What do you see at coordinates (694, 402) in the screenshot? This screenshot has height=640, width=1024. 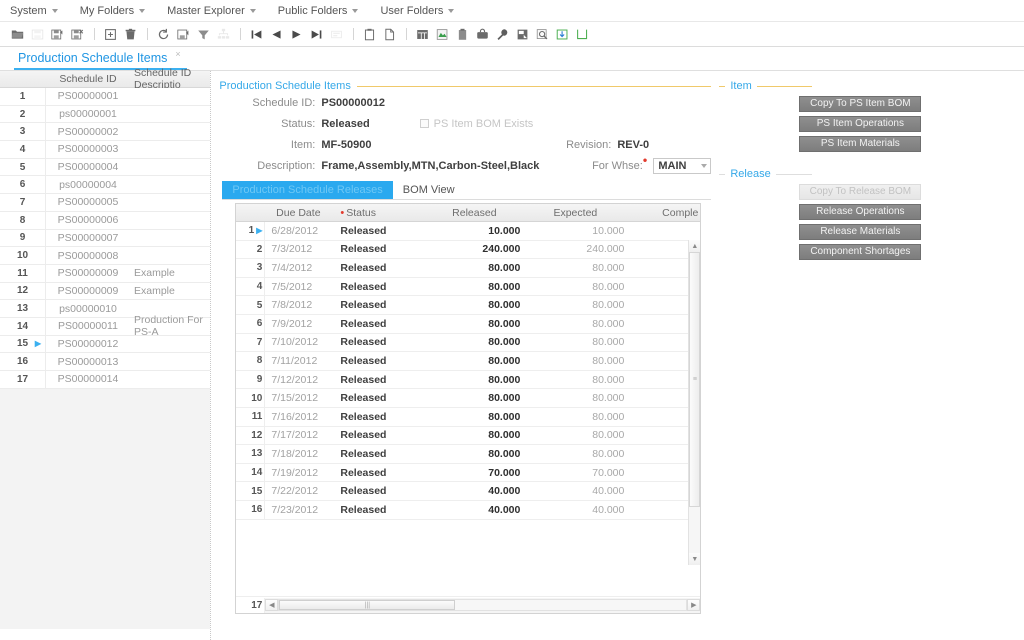 I see `release-grid-vscrollbar: ▲ ≡ ▼` at bounding box center [694, 402].